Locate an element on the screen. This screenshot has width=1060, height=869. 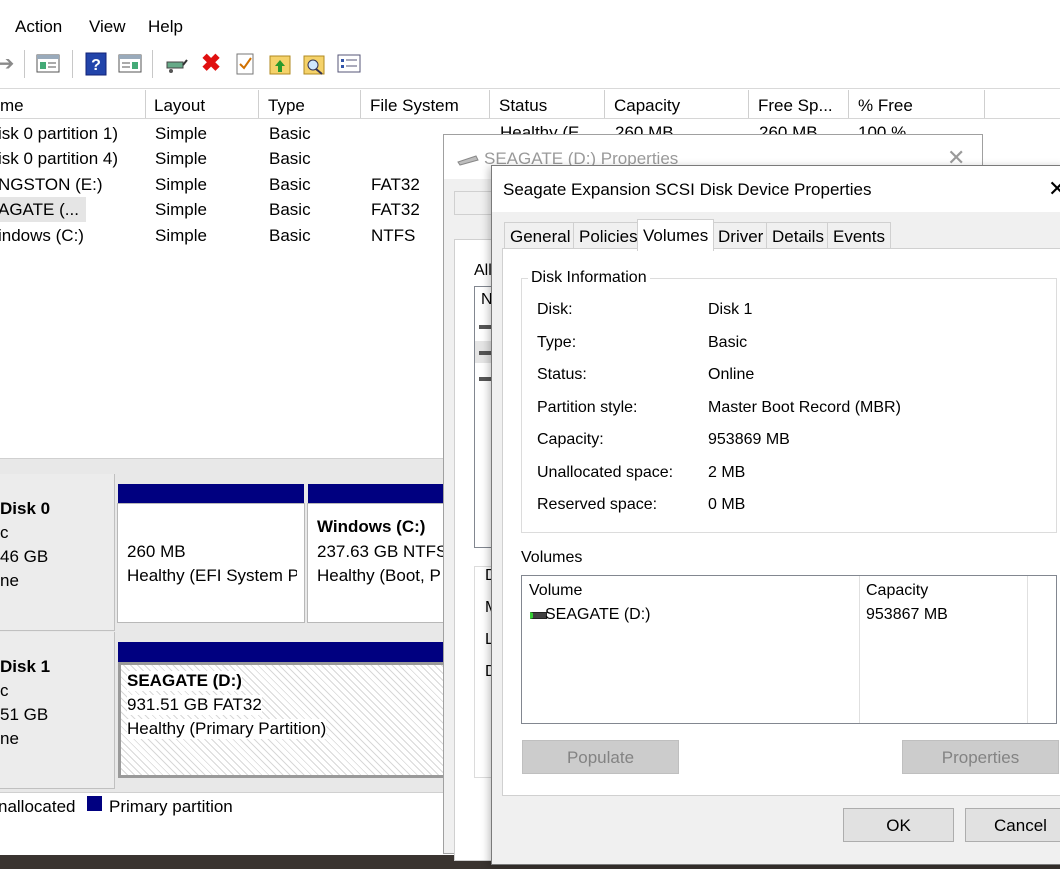
info-value-type: Basic is located at coordinates (728, 342).